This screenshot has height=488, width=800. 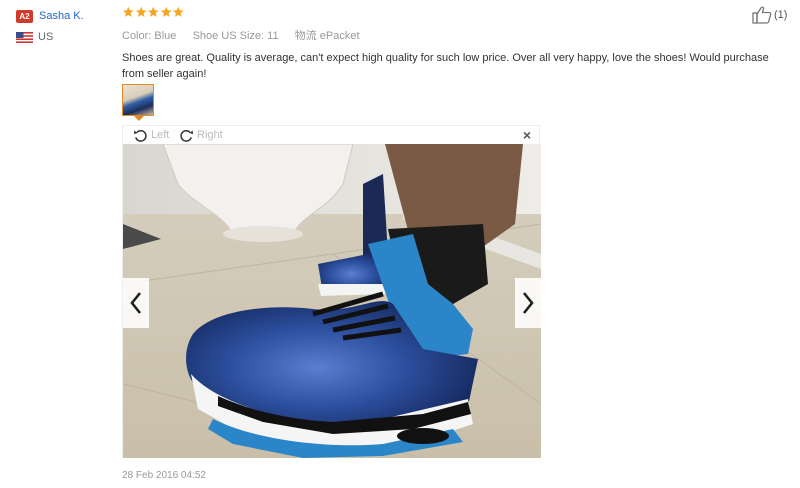 I want to click on us-flag-icon, so click(x=24, y=37).